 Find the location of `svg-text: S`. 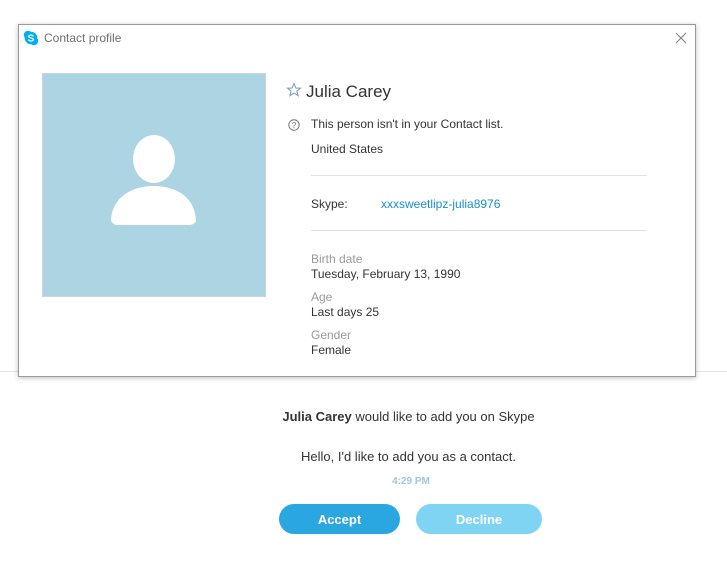

svg-text: S is located at coordinates (31, 39).